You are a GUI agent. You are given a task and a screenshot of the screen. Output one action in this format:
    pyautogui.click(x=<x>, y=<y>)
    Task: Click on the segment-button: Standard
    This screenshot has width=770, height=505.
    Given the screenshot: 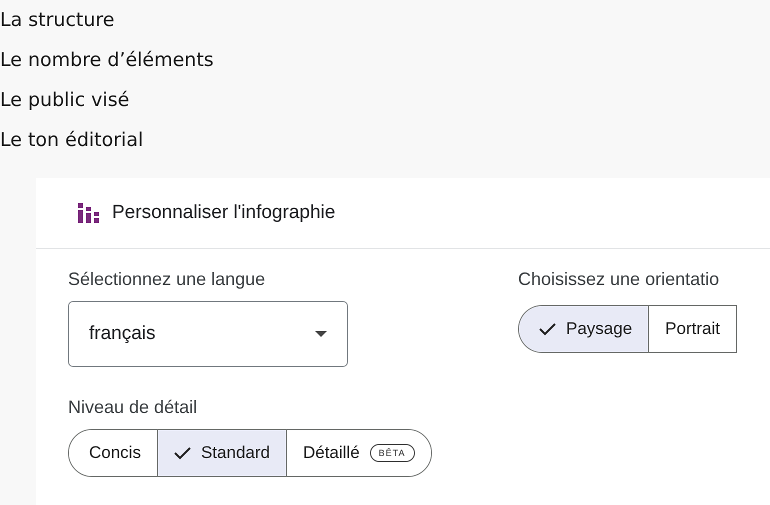 What is the action you would take?
    pyautogui.click(x=222, y=453)
    